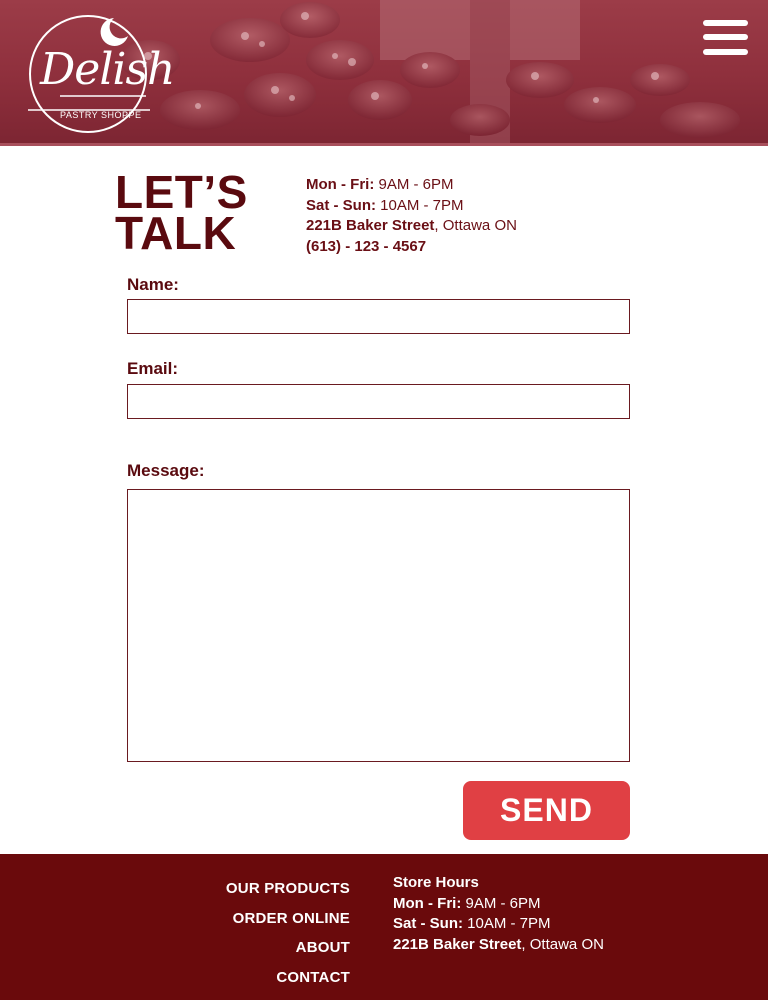 The width and height of the screenshot is (768, 1000). I want to click on footer-weekday-hours: 9AM - 6PM, so click(501, 903).